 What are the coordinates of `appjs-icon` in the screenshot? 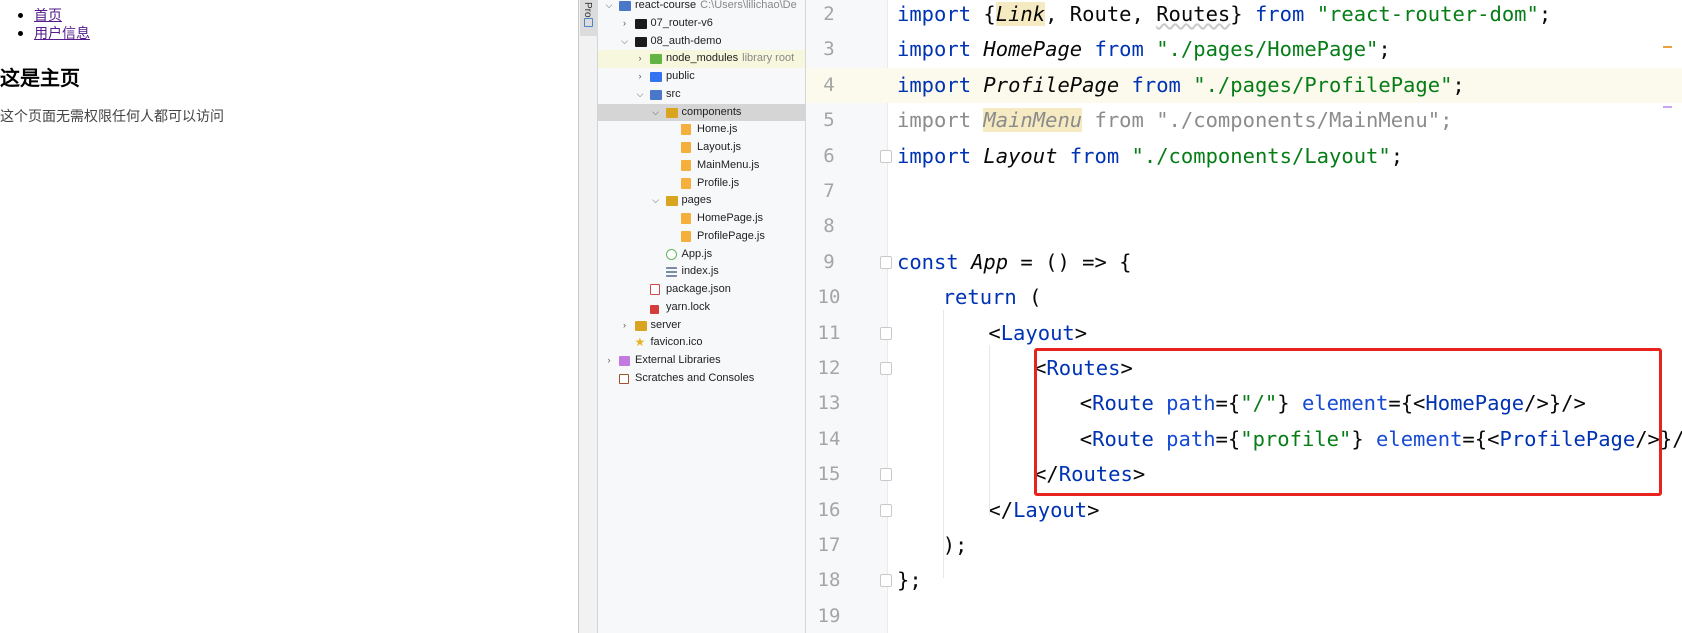 It's located at (671, 254).